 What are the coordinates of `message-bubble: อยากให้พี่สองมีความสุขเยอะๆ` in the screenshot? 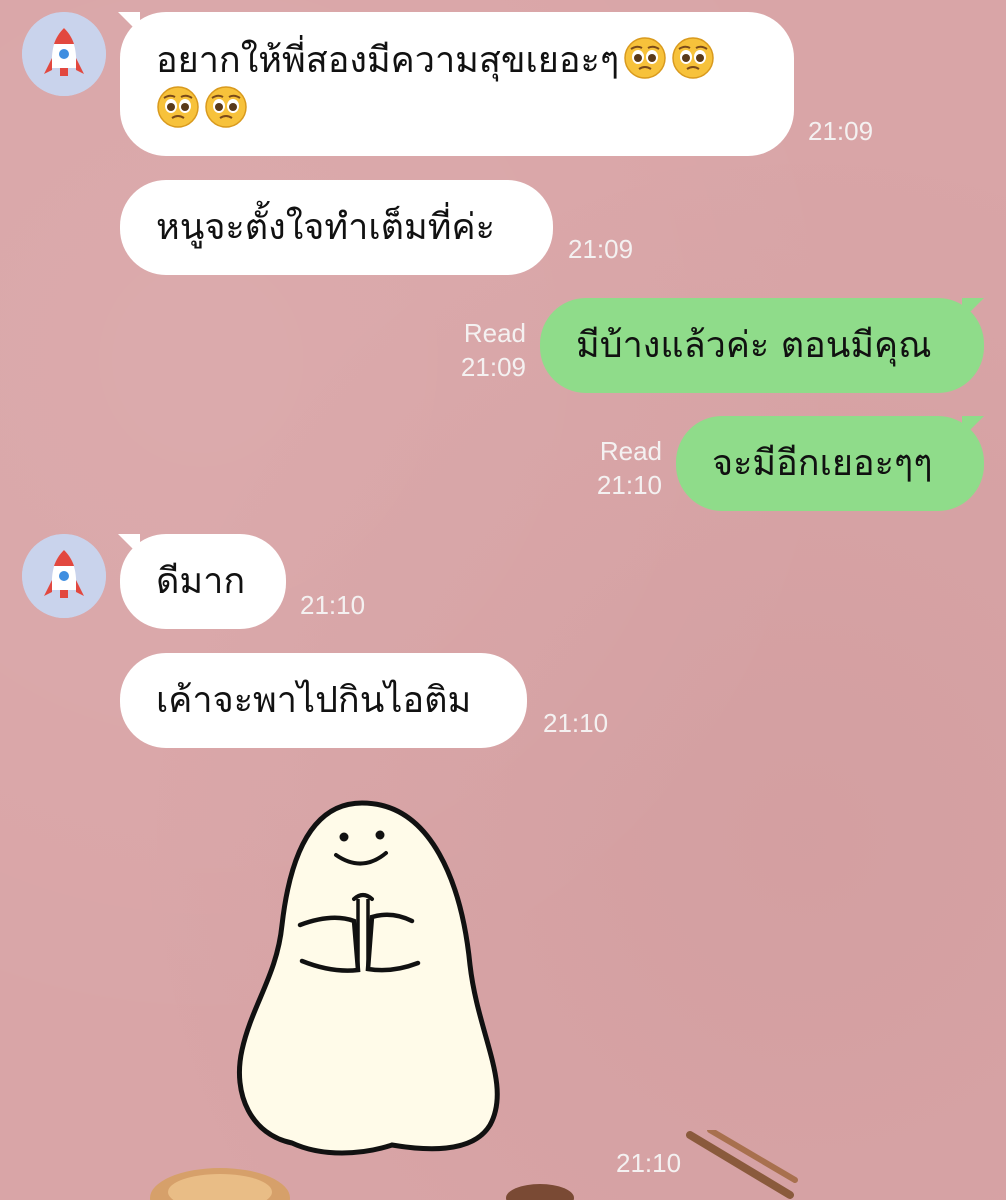 It's located at (457, 84).